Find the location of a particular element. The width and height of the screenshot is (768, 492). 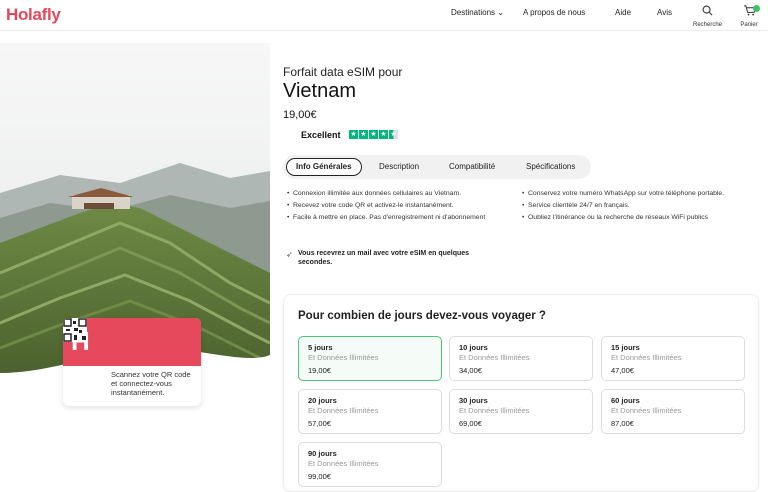

plan-option: 10 jours Et Données Illimitées 34,00€ is located at coordinates (521, 358).